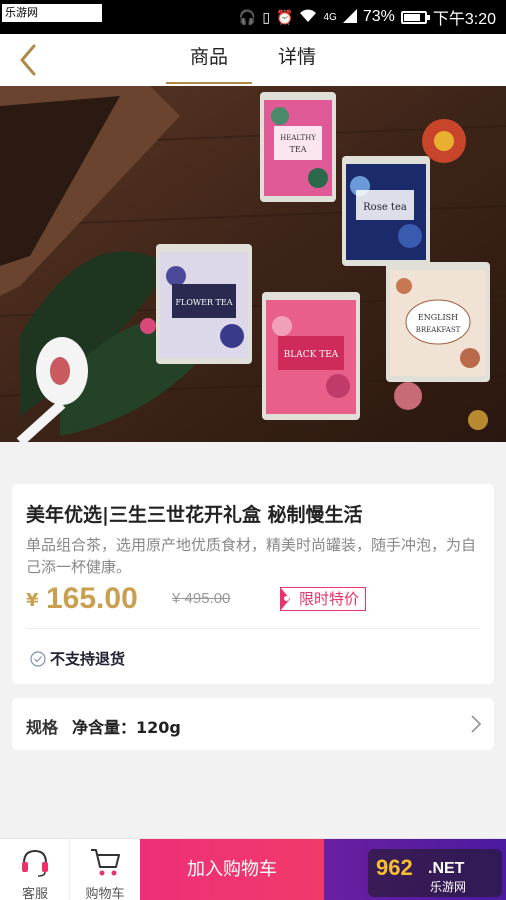 This screenshot has width=506, height=900. Describe the element at coordinates (42, 727) in the screenshot. I see `spec-label: 规格` at that location.